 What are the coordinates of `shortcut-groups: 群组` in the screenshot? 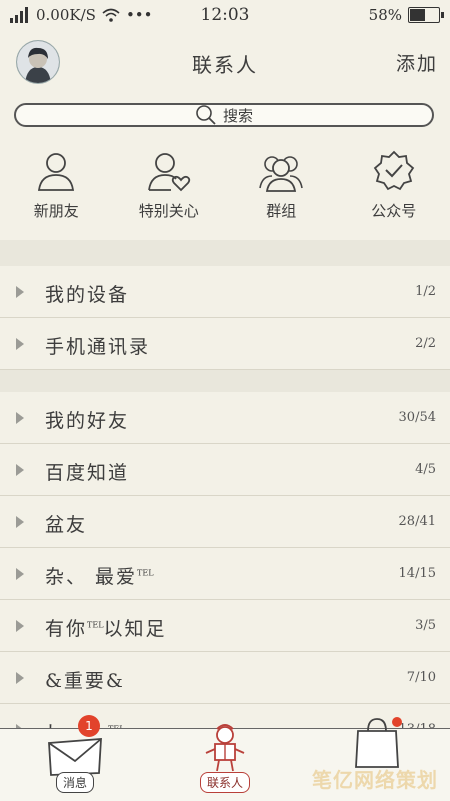 It's located at (281, 192).